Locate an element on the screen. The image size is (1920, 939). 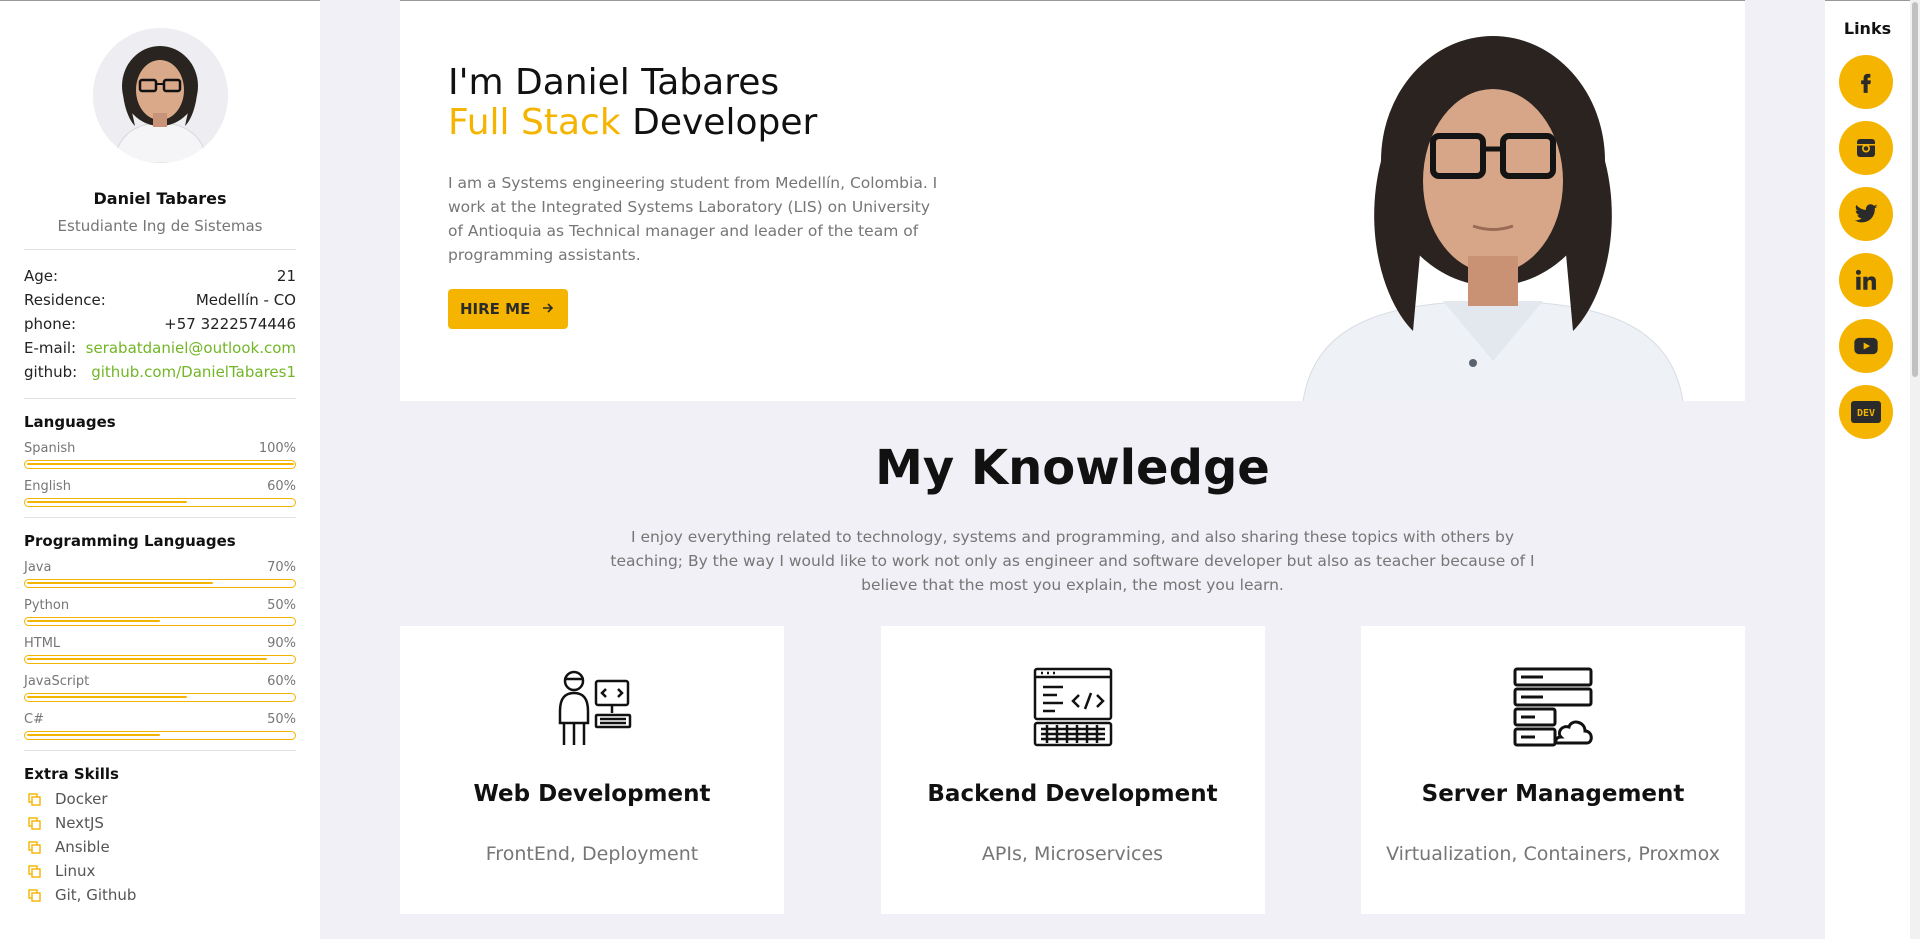
card-subtitle: APIs, Microservices is located at coordinates (1072, 854).